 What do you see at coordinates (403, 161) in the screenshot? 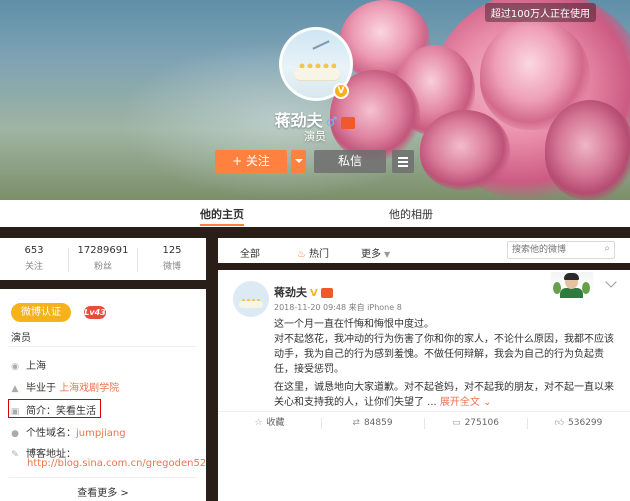
I see `more-menu-button` at bounding box center [403, 161].